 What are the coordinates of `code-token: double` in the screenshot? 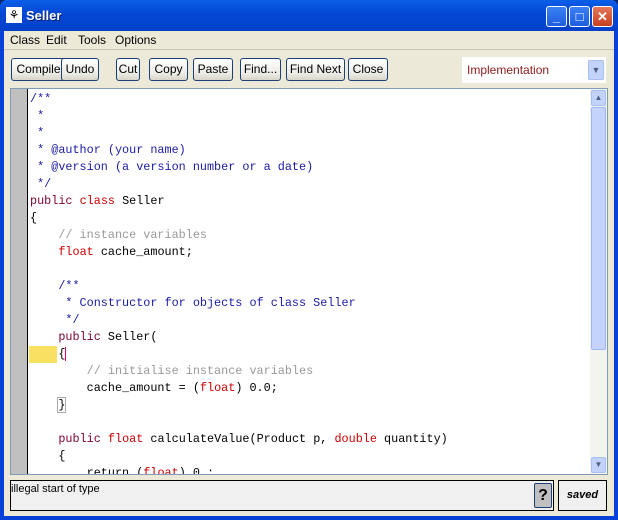 It's located at (355, 439).